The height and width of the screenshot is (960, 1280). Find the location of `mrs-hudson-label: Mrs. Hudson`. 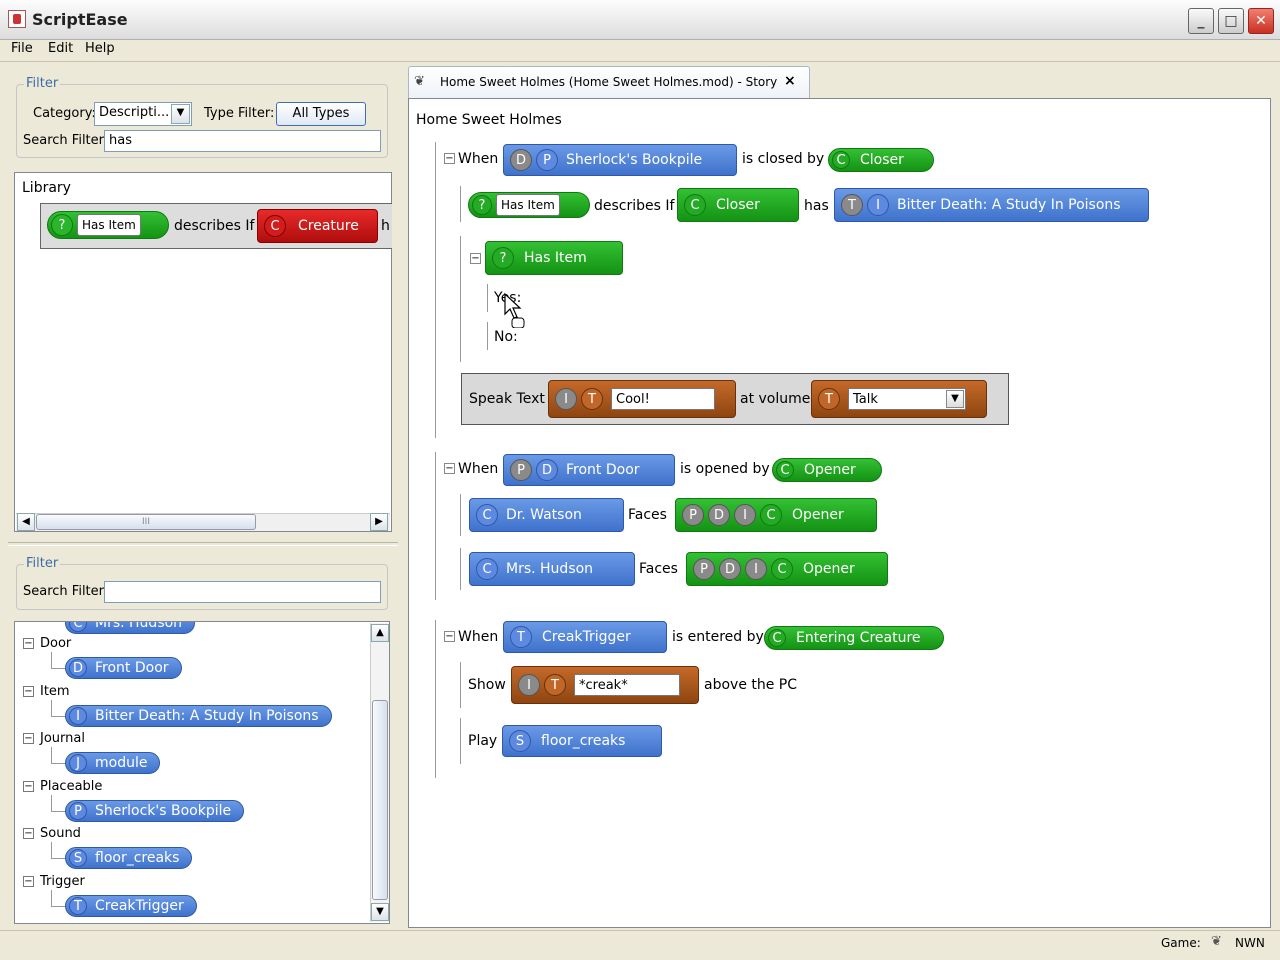

mrs-hudson-label: Mrs. Hudson is located at coordinates (550, 569).